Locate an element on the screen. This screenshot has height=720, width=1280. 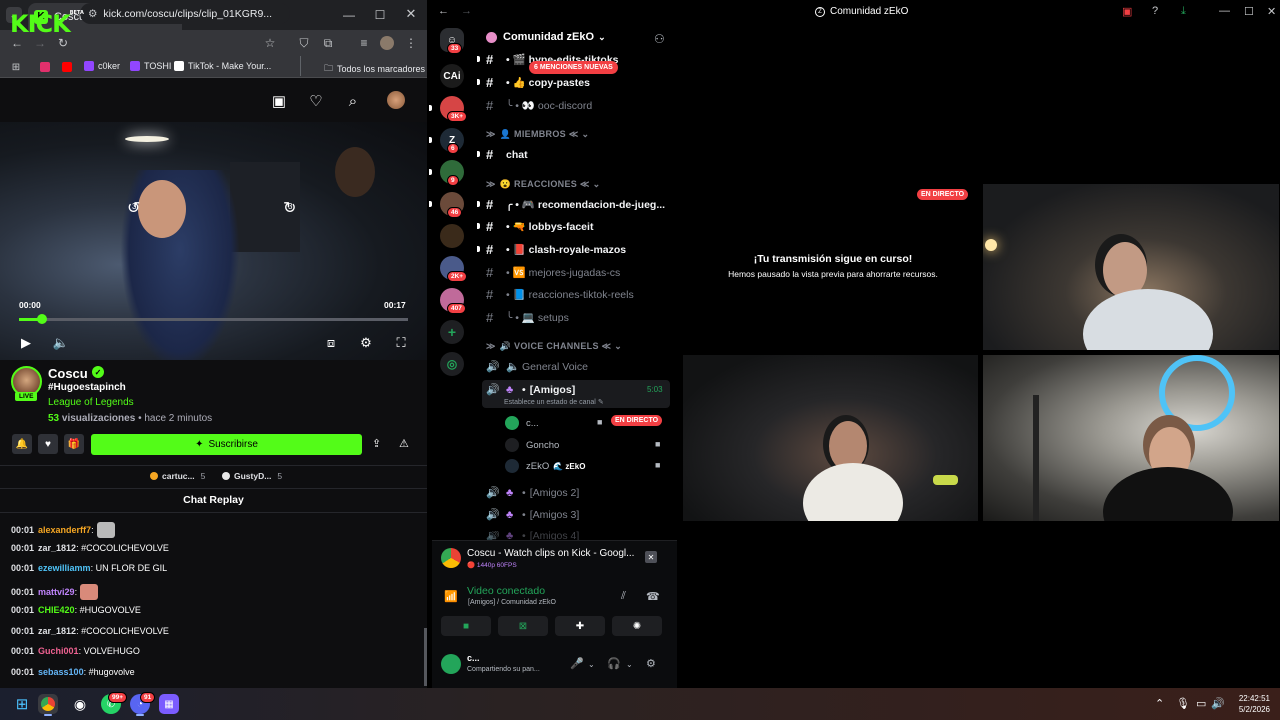
fullscreen-icon: ⛶ is located at coordinates (401, 342).